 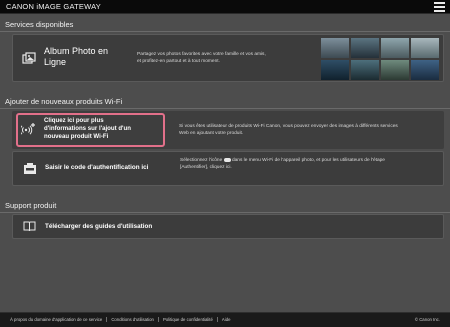 I want to click on auth-code-label: Saisir le code d'authentification ici, so click(x=96, y=167).